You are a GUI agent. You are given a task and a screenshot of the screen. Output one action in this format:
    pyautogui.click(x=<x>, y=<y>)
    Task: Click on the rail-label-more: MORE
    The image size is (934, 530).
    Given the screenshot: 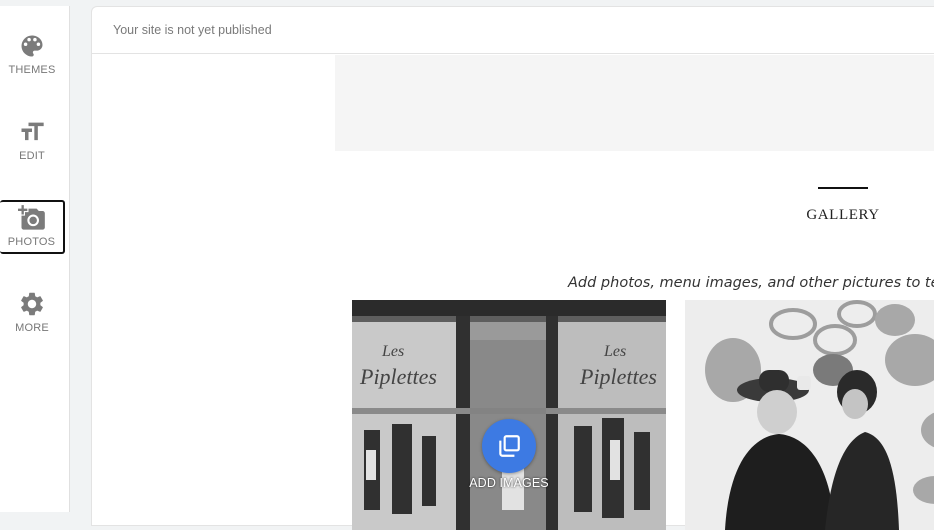 What is the action you would take?
    pyautogui.click(x=32, y=328)
    